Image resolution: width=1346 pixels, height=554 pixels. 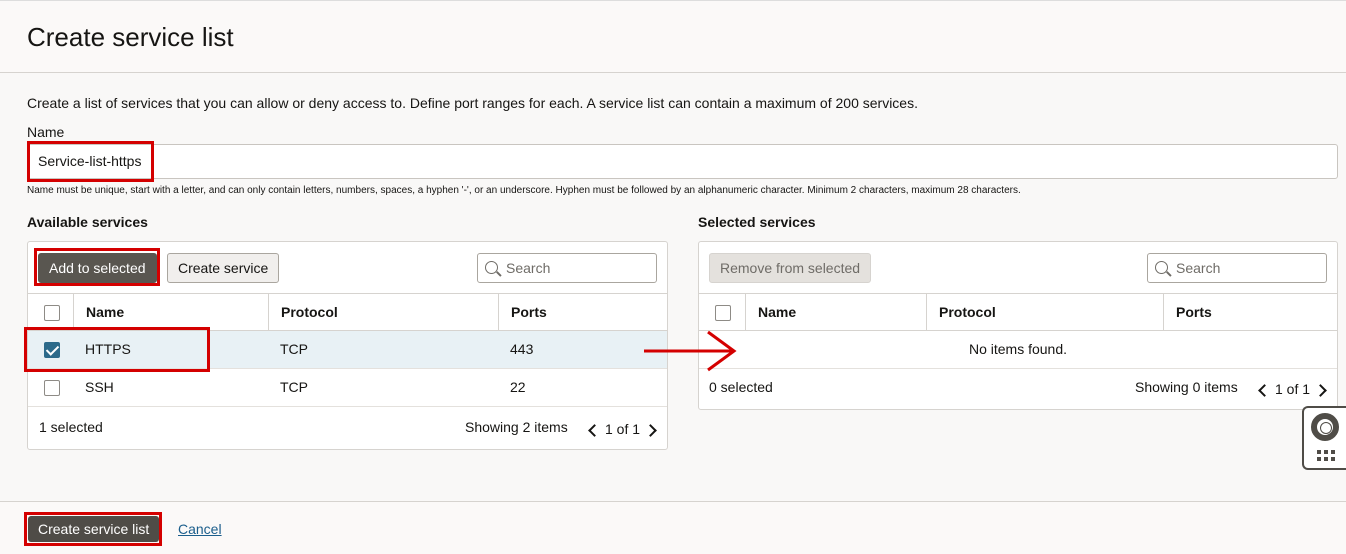 I want to click on cancel-link: Cancel, so click(x=200, y=529).